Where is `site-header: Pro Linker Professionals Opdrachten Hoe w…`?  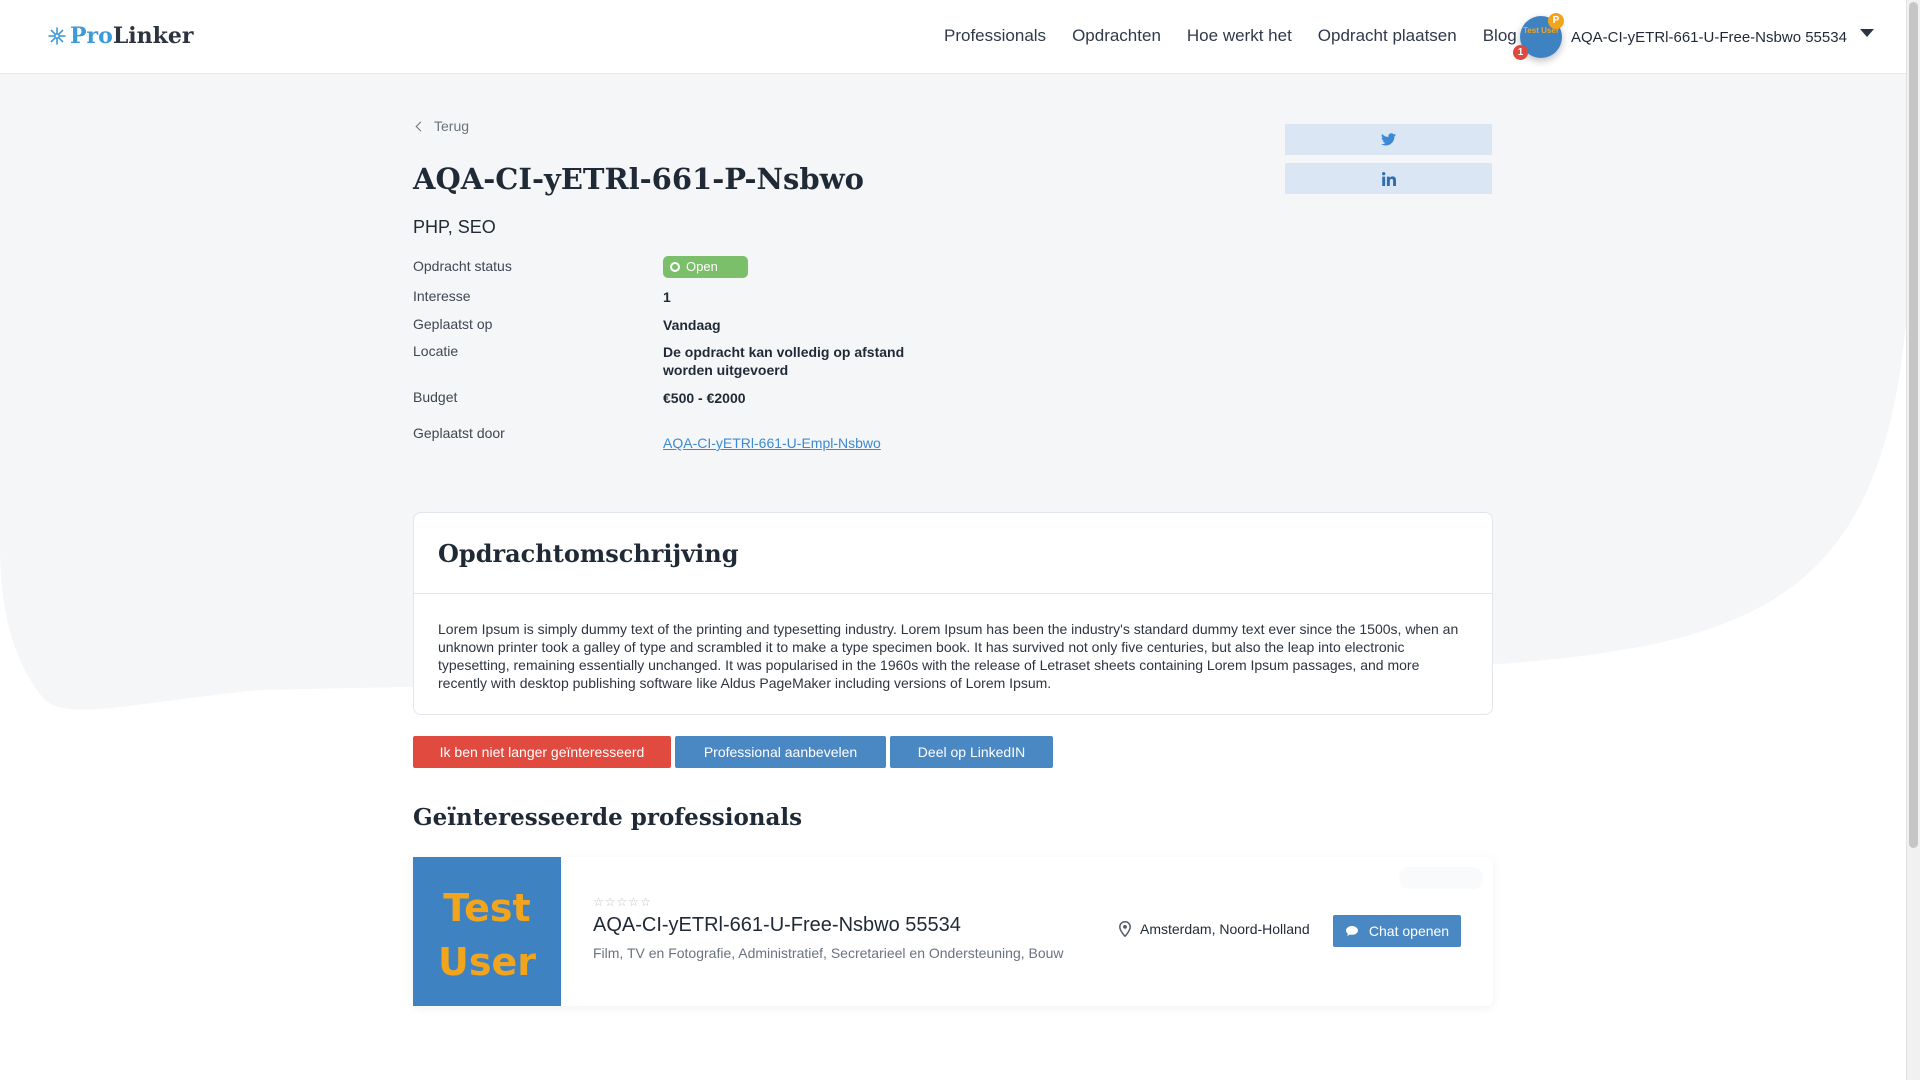
site-header: Pro Linker Professionals Opdrachten Hoe w… is located at coordinates (953, 37).